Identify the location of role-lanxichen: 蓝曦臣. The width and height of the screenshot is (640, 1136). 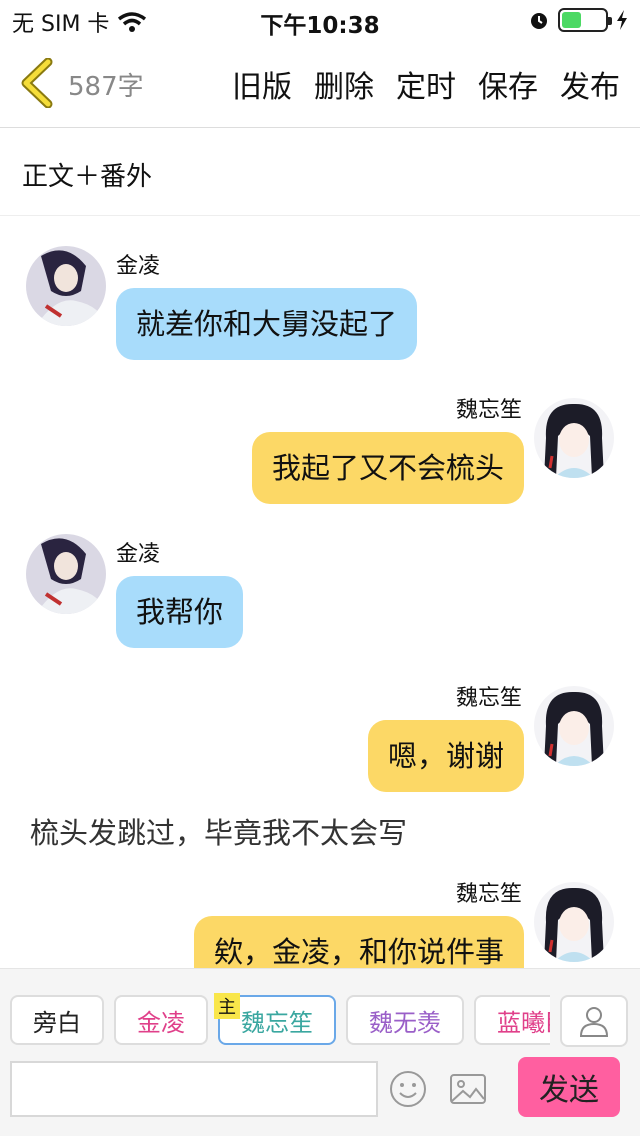
(512, 1020).